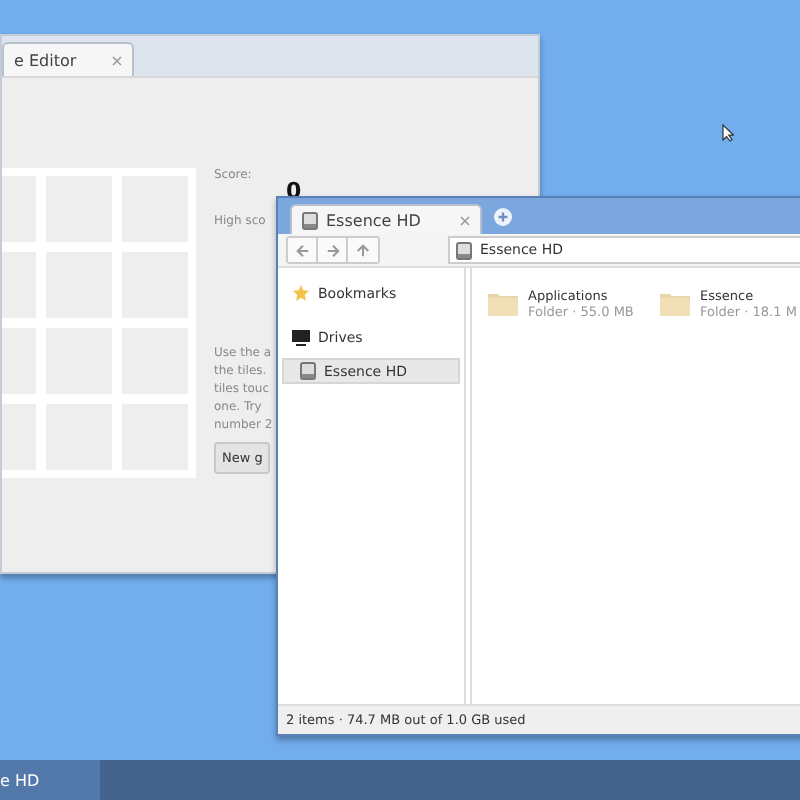 The height and width of the screenshot is (800, 800). What do you see at coordinates (68, 59) in the screenshot?
I see `window-tab: e Editor` at bounding box center [68, 59].